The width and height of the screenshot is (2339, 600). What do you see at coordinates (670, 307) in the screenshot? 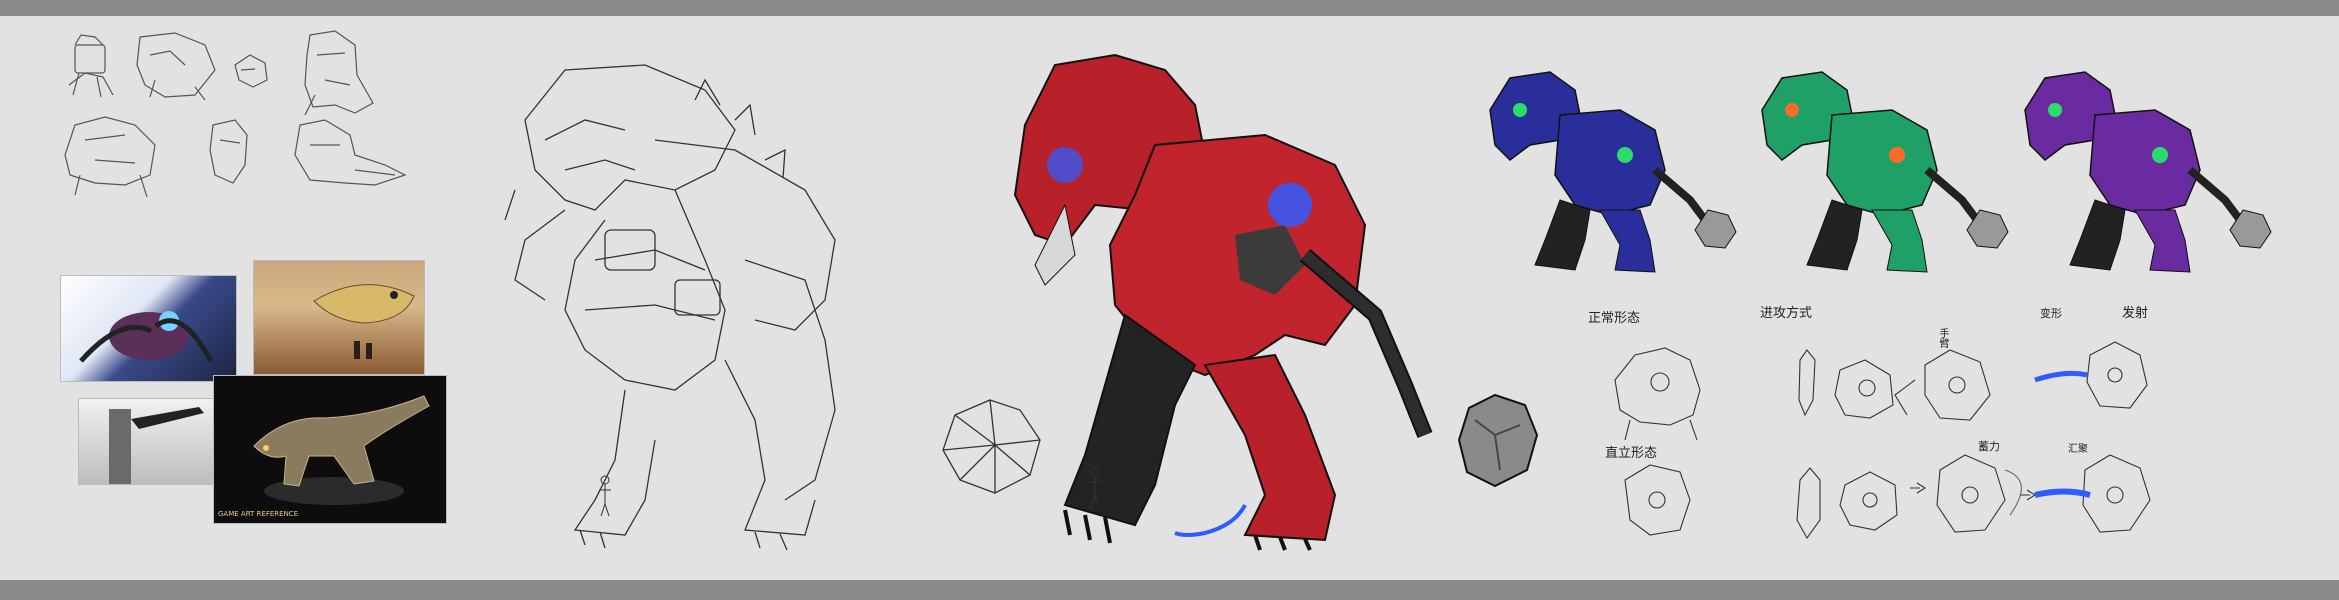
I see `line-art-robot-icon` at bounding box center [670, 307].